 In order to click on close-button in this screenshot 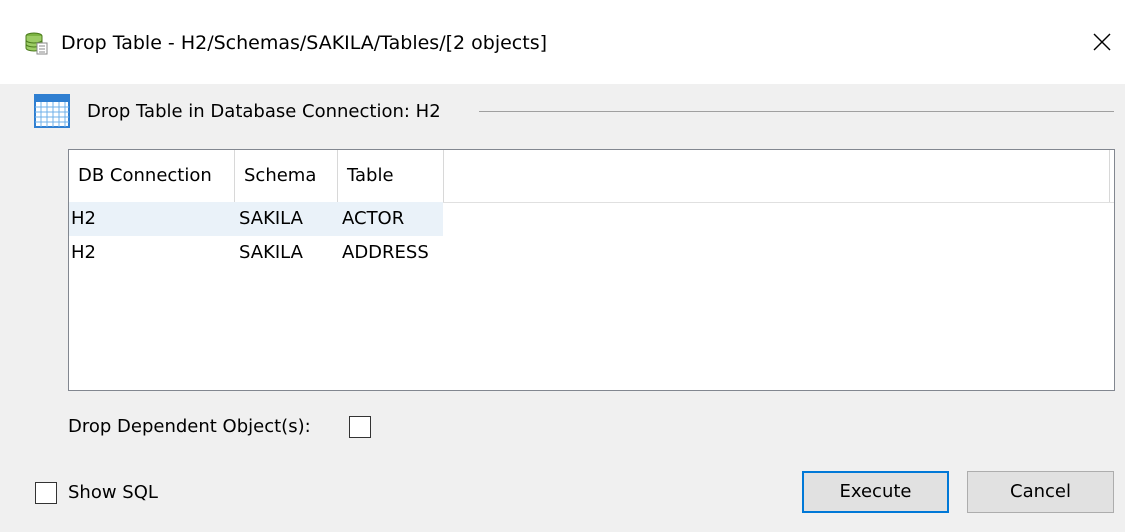, I will do `click(1102, 42)`.